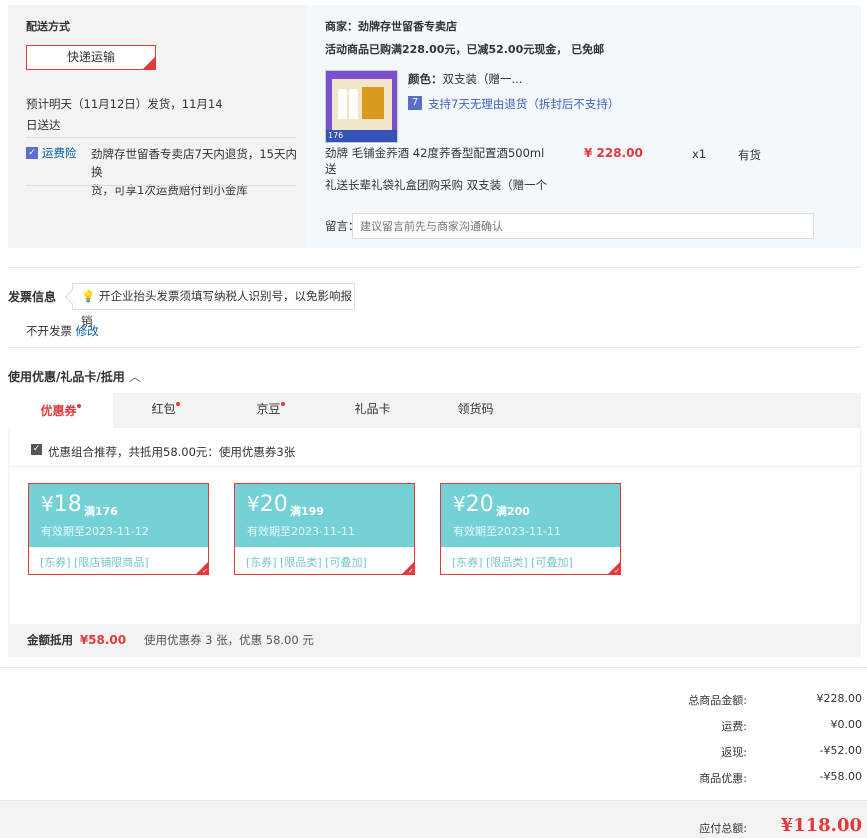 The width and height of the screenshot is (867, 838). Describe the element at coordinates (436, 185) in the screenshot. I see `product-name-line-2: 礼送长辈礼袋礼盒团购采购 双支装（赠一个` at that location.